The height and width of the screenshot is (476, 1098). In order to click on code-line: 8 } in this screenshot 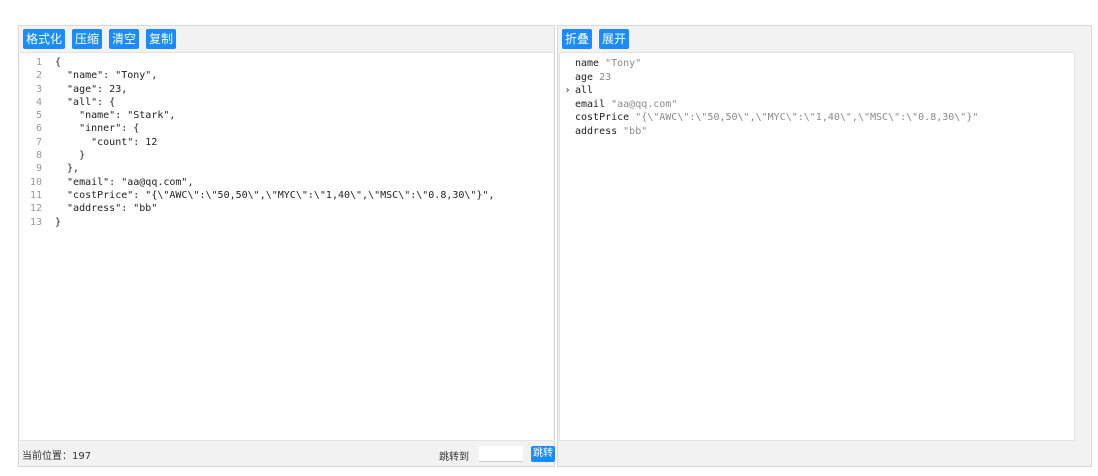, I will do `click(257, 155)`.